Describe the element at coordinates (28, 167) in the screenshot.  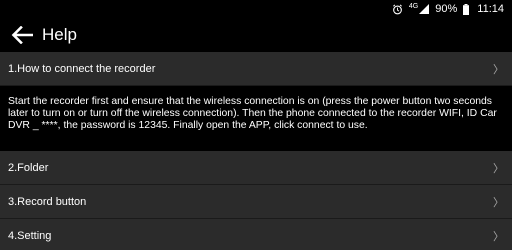
I see `help-item-label: 2.Folder` at that location.